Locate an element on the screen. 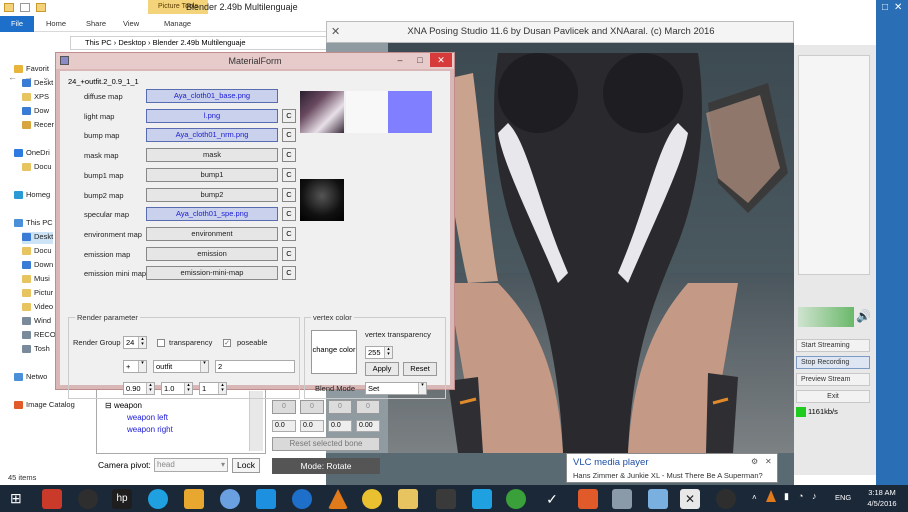 The height and width of the screenshot is (512, 908). exit-button: Exit is located at coordinates (833, 396).